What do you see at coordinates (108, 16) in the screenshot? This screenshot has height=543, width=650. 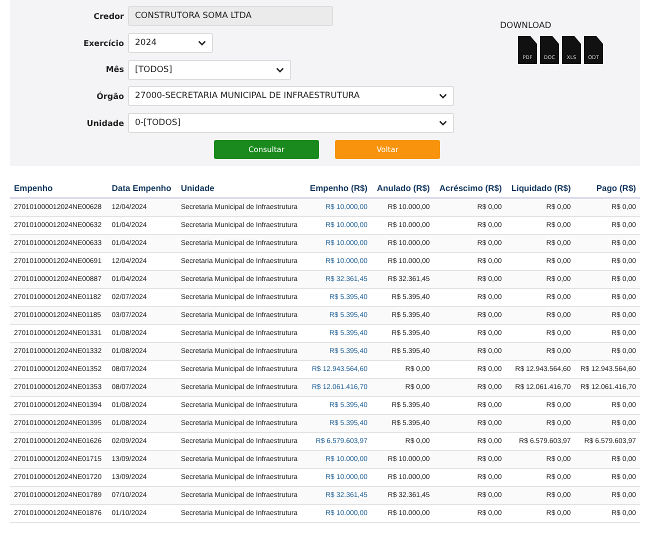 I see `field-label: Credor` at bounding box center [108, 16].